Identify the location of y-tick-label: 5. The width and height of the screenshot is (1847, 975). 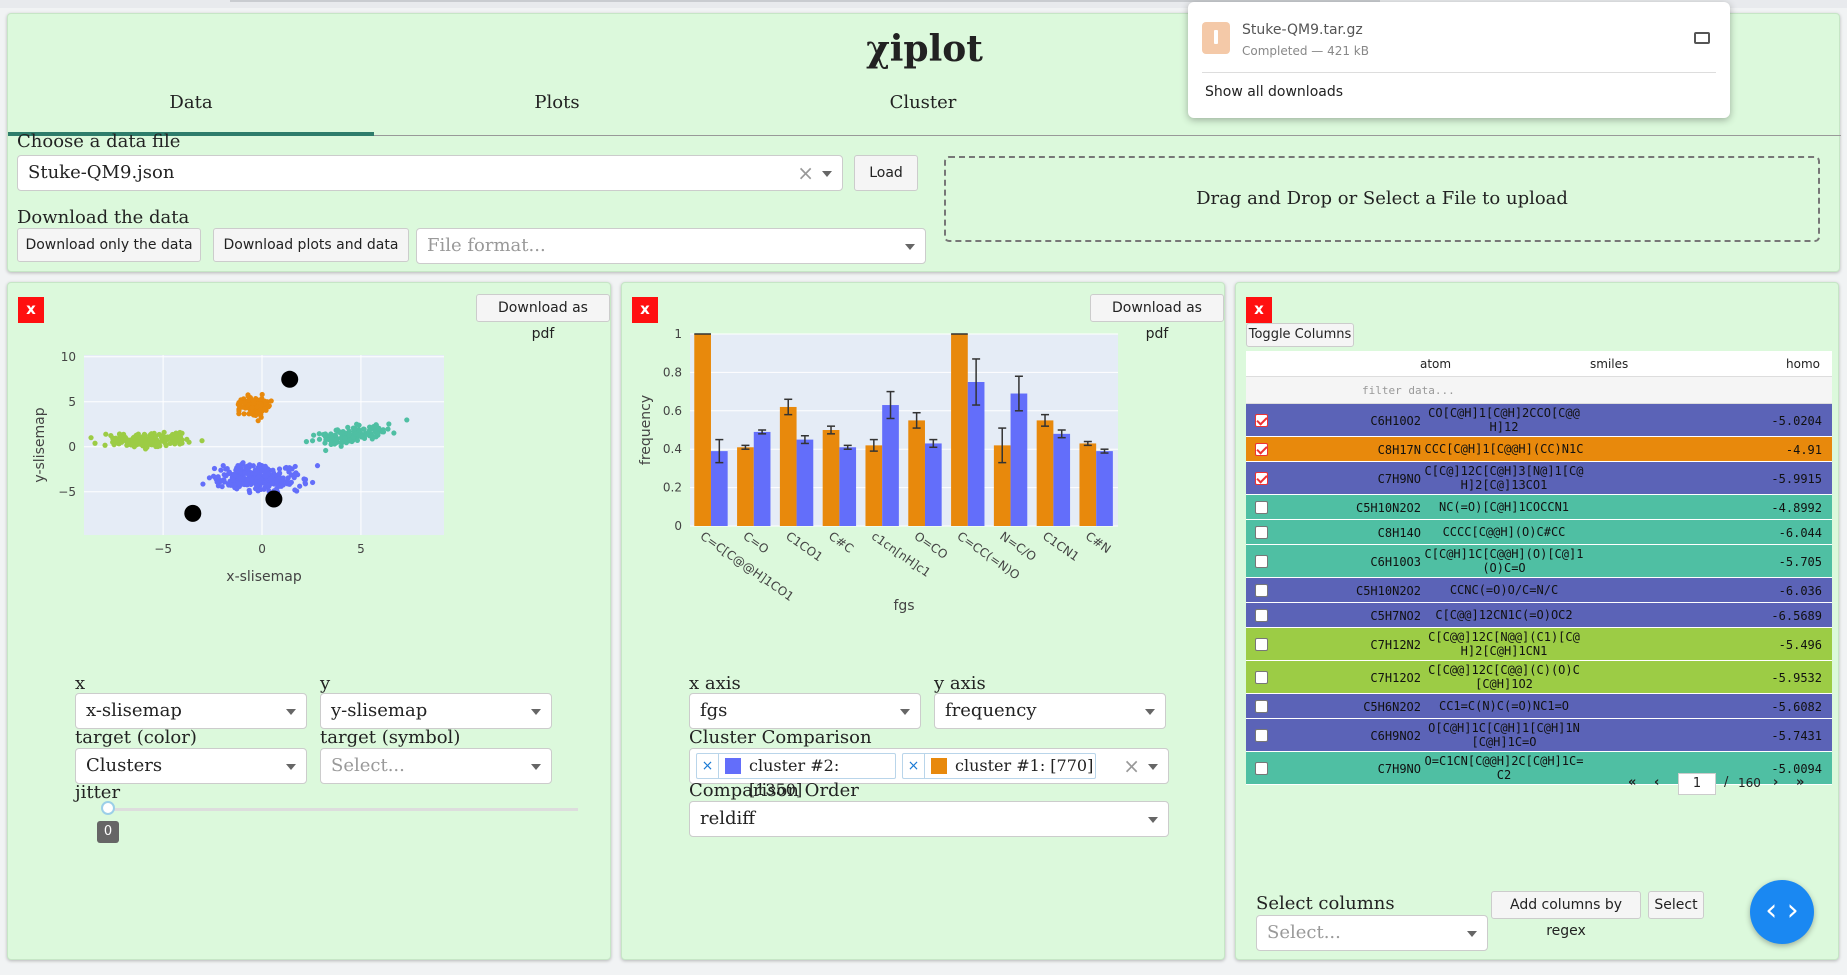
(72, 402).